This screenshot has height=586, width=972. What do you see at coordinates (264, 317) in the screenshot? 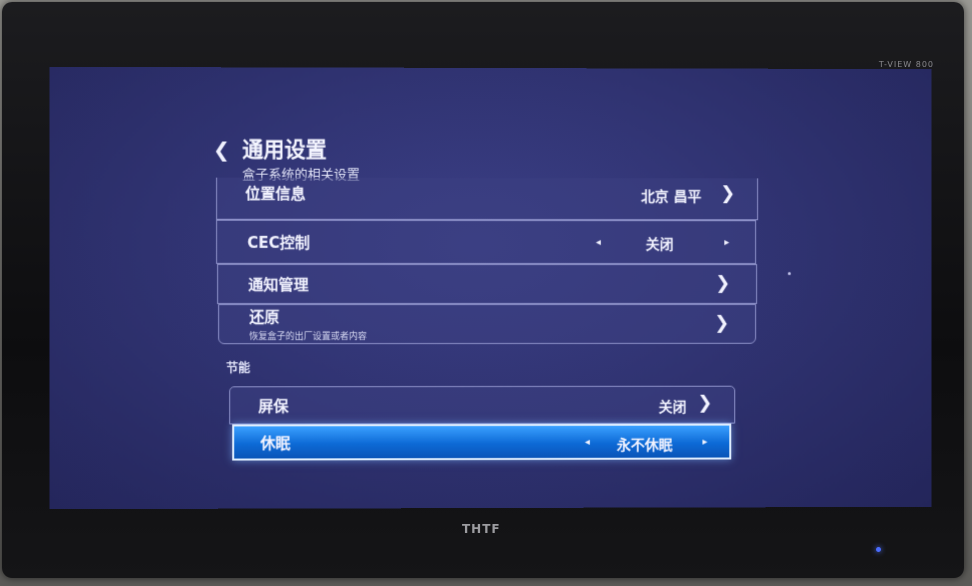
I see `setting-label-restore: 还原` at bounding box center [264, 317].